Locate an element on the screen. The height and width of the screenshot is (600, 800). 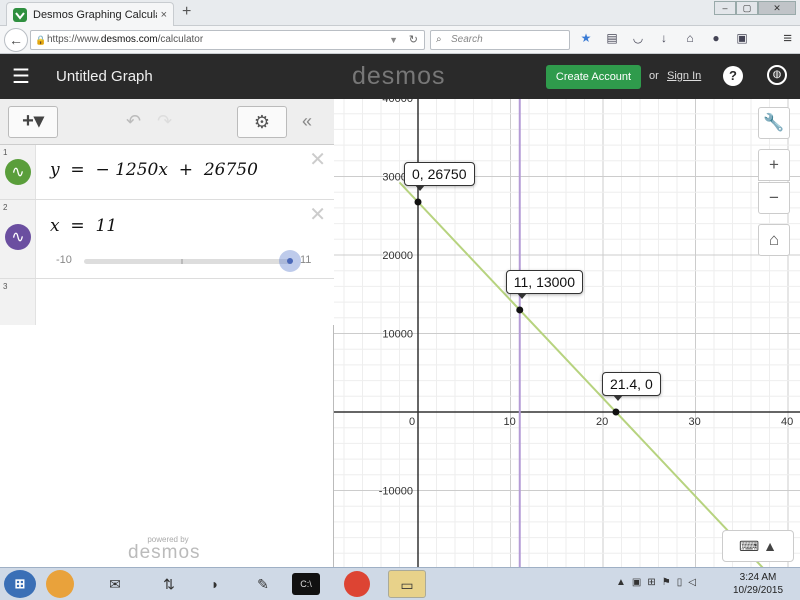
hamburger-menu-icon: ☰ is located at coordinates (21, 76).